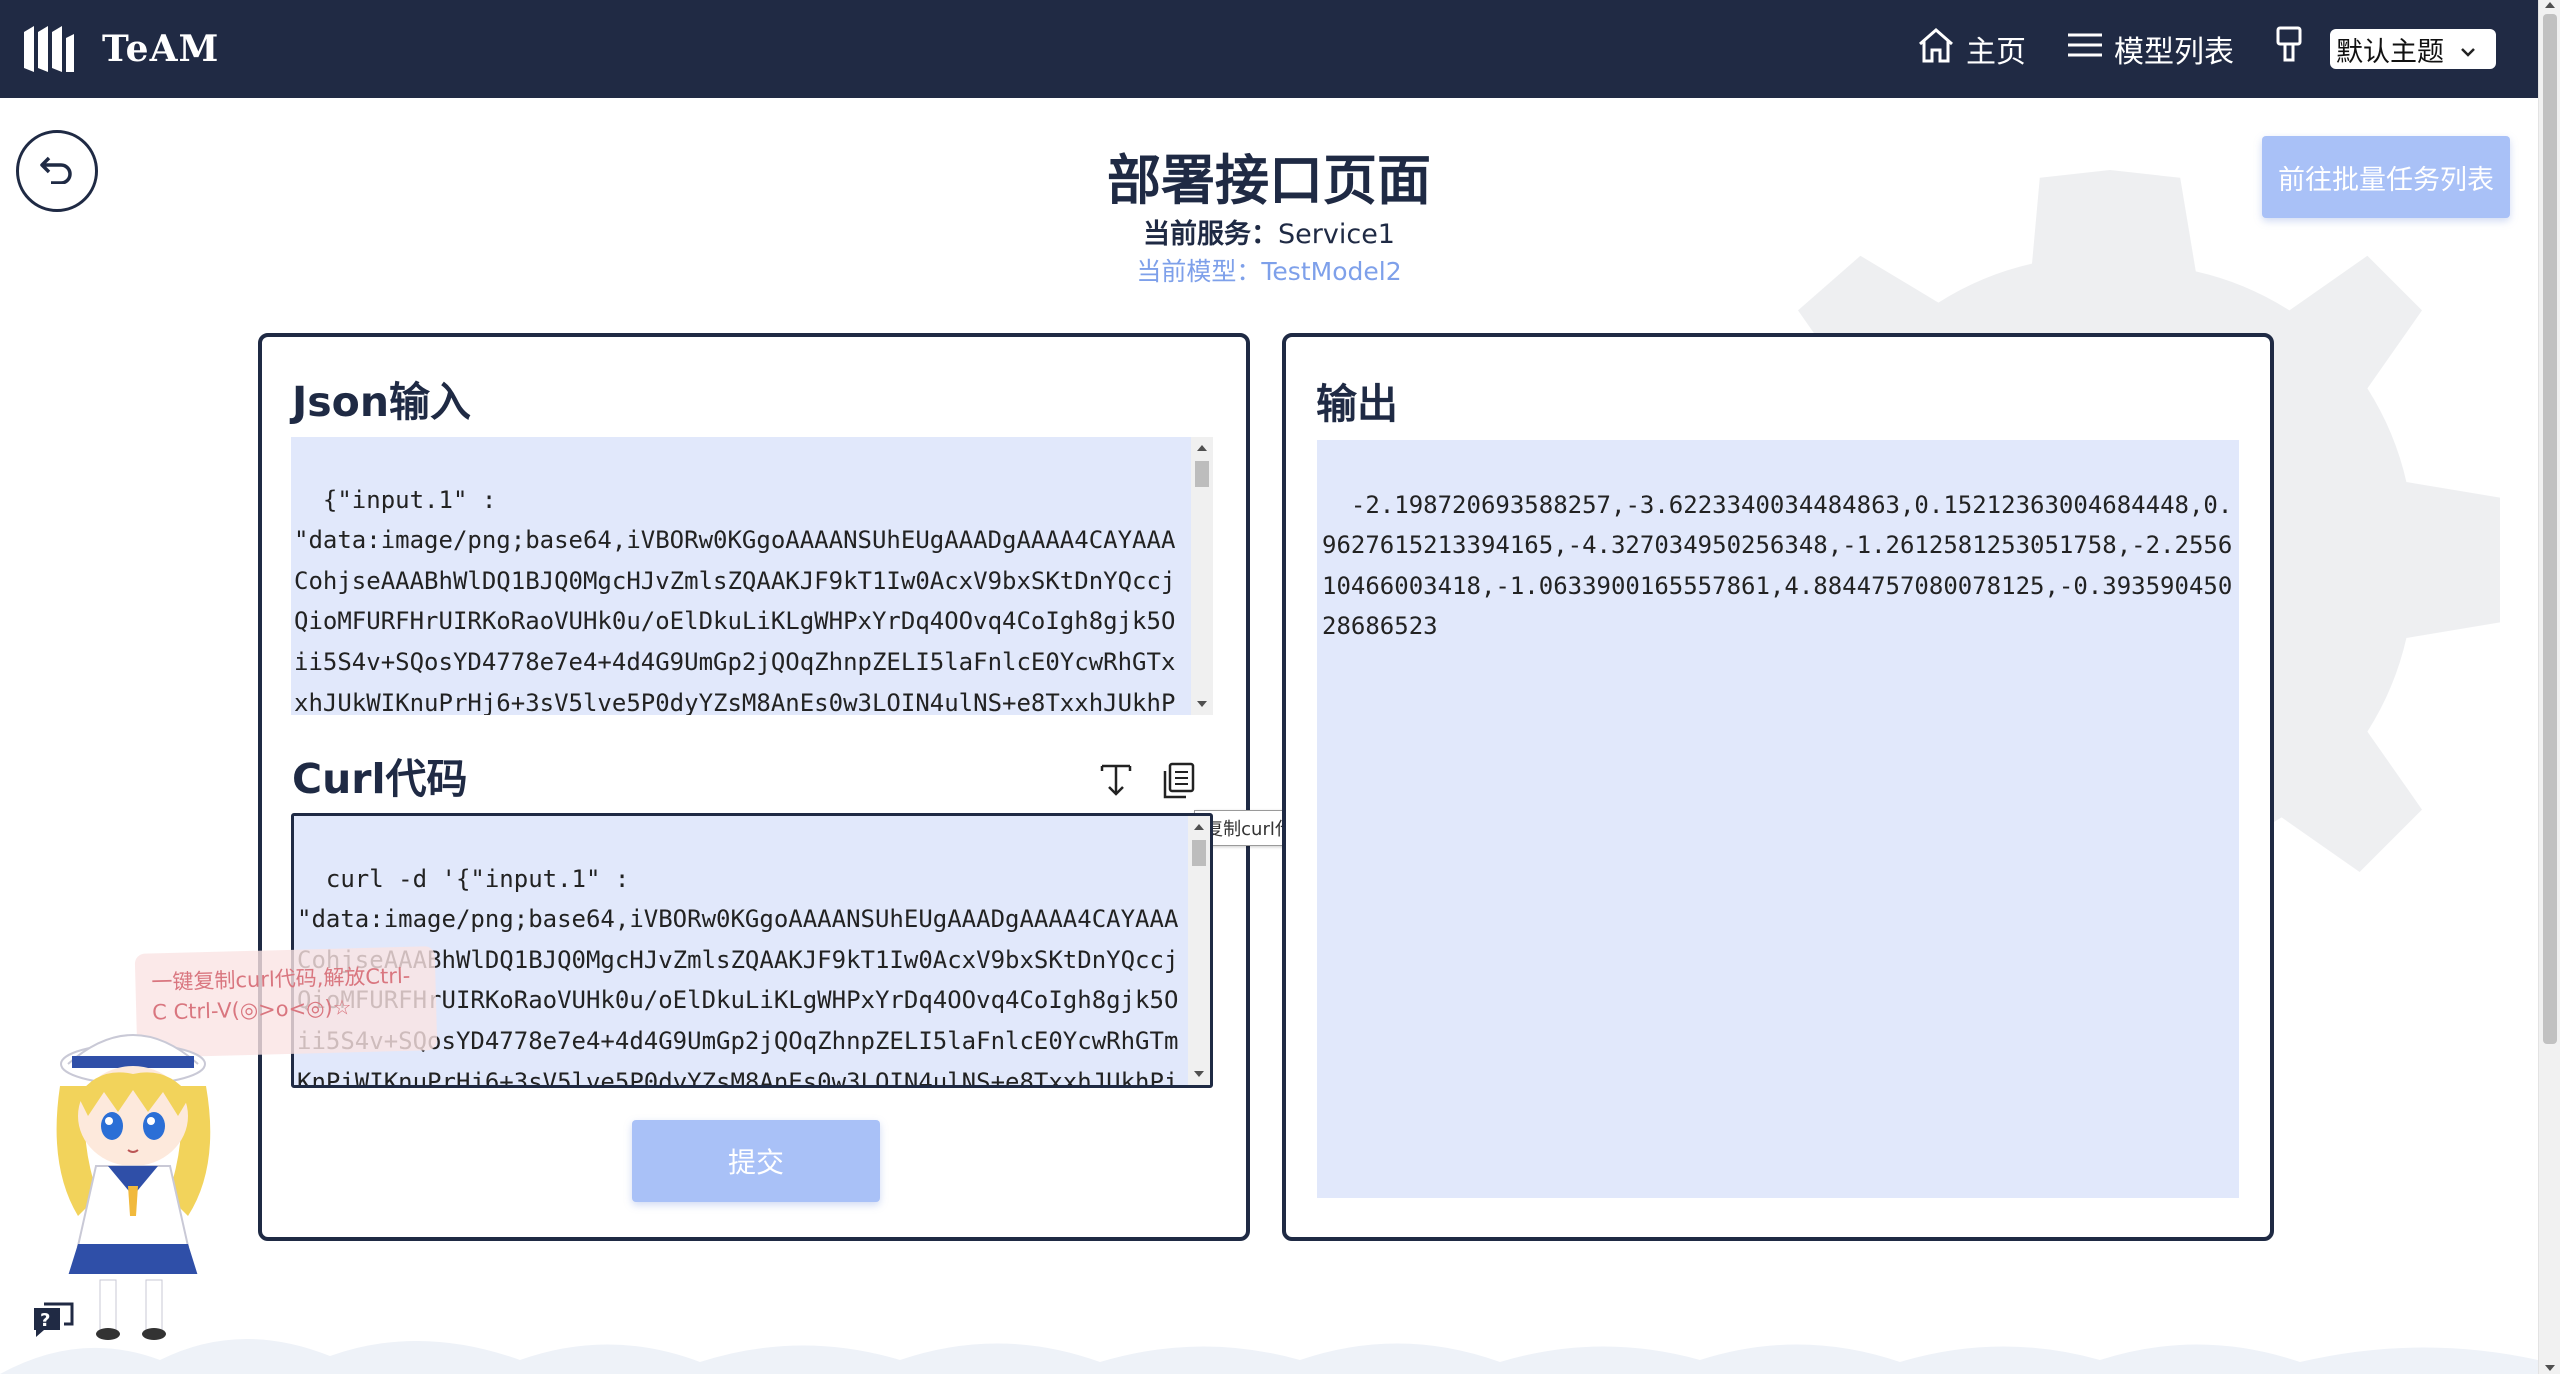  Describe the element at coordinates (1116, 782) in the screenshot. I see `text-format-icon` at that location.